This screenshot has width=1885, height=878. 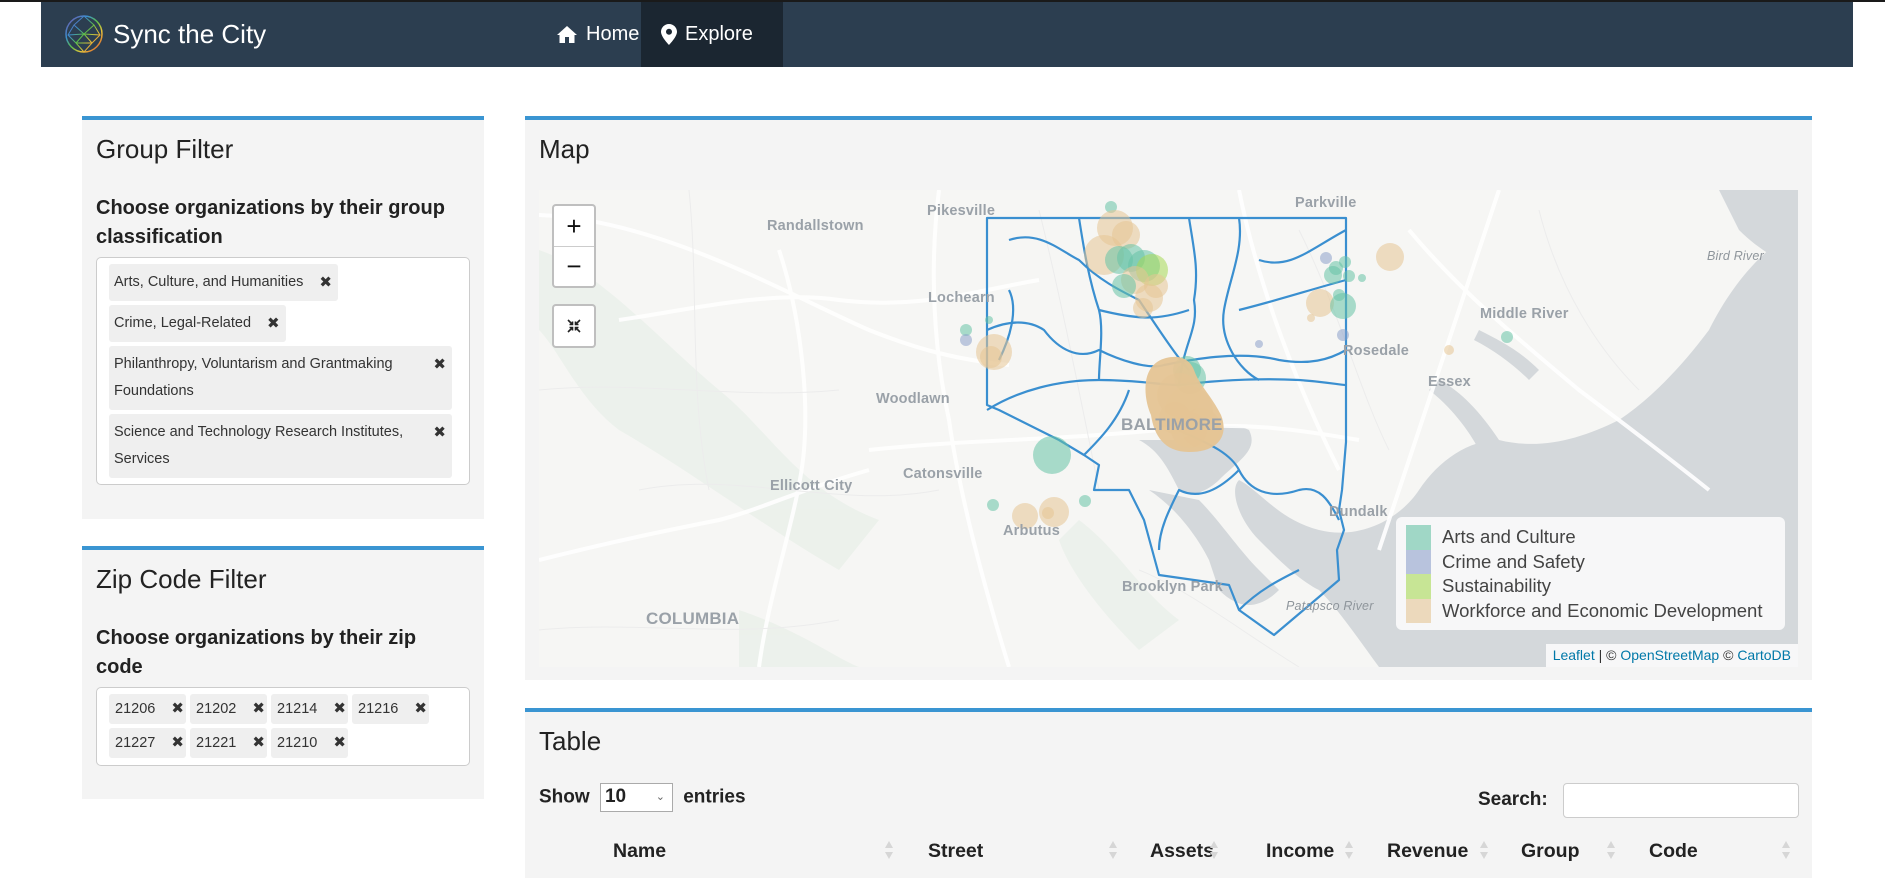 I want to click on reset-view-btn, so click(x=574, y=326).